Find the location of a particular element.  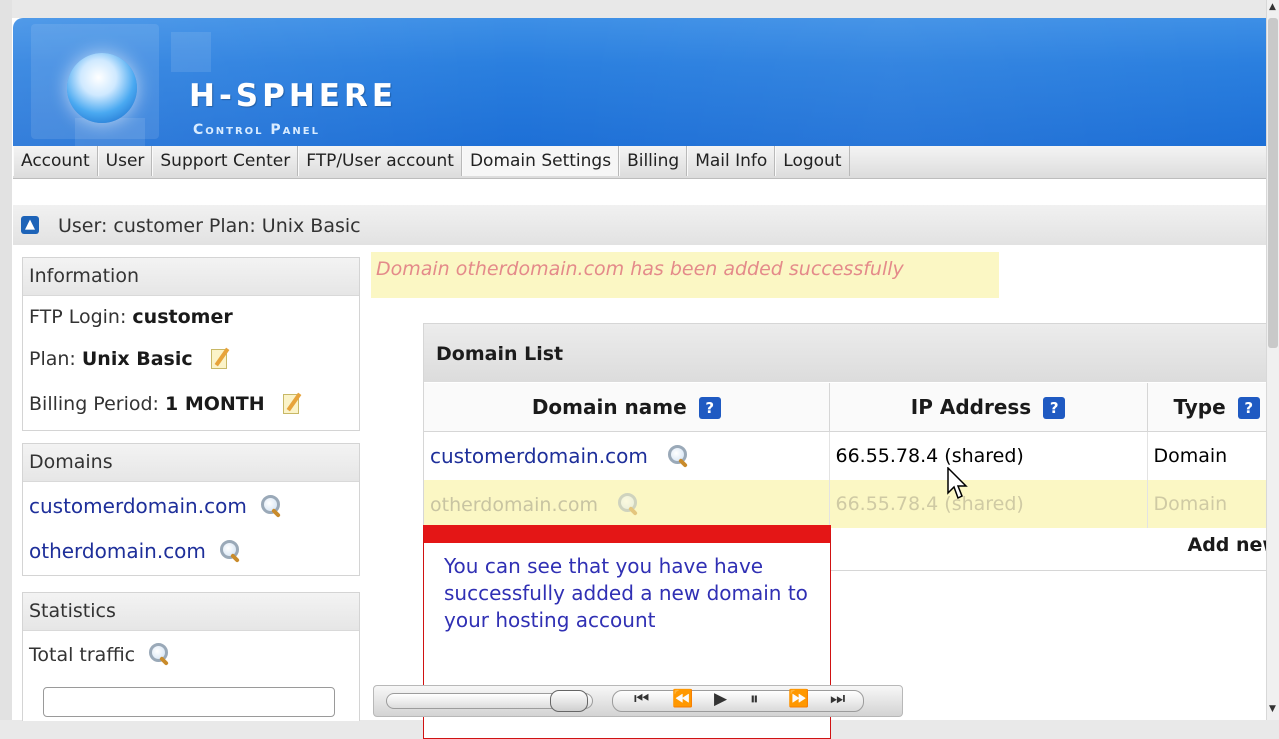

vertical-scrollbar: ▲ ▼ is located at coordinates (1272, 360).